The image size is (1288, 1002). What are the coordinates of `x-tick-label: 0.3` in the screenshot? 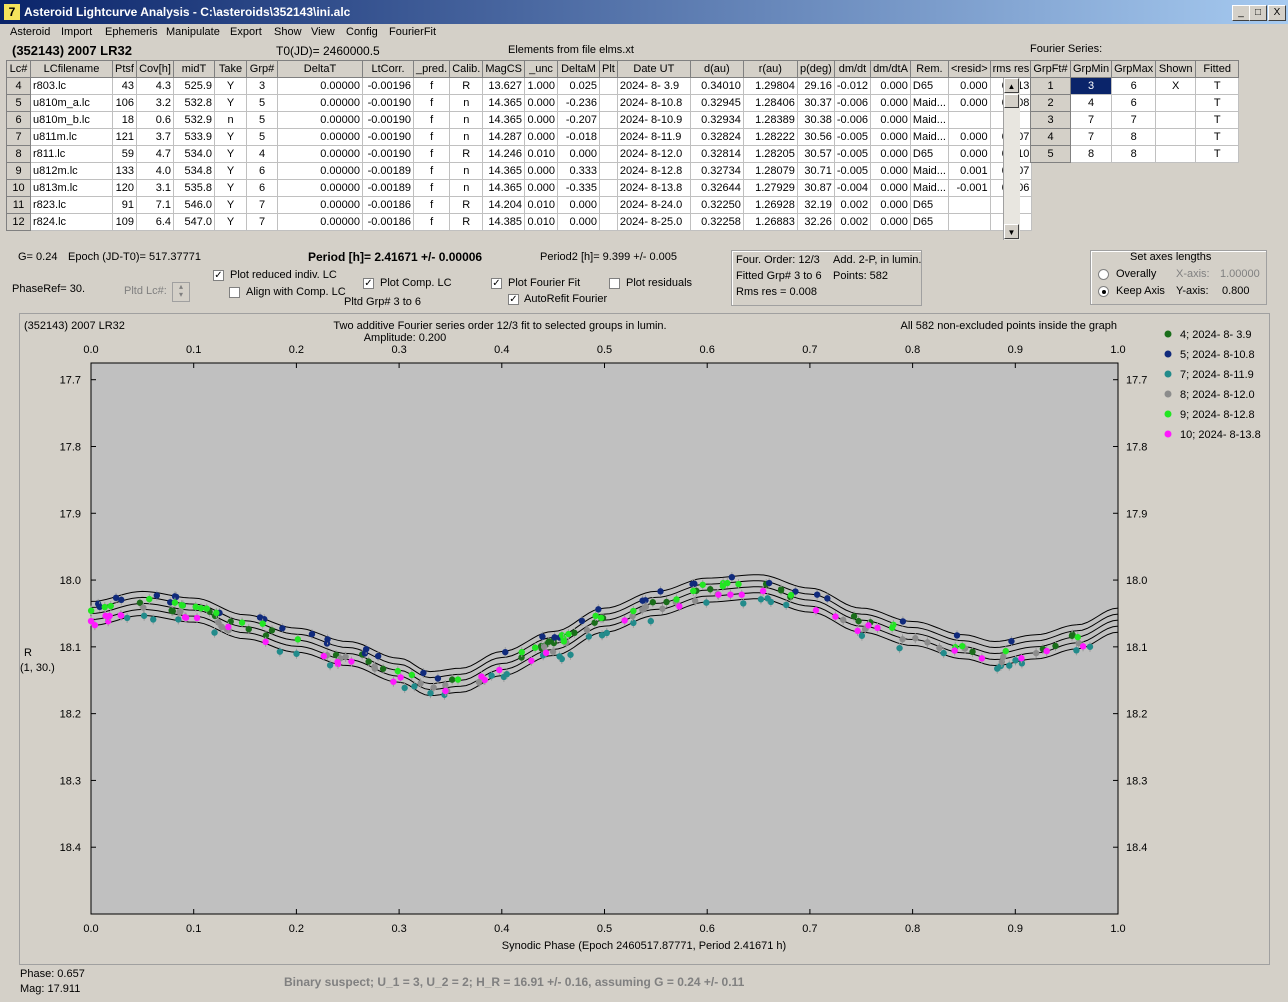 It's located at (398, 929).